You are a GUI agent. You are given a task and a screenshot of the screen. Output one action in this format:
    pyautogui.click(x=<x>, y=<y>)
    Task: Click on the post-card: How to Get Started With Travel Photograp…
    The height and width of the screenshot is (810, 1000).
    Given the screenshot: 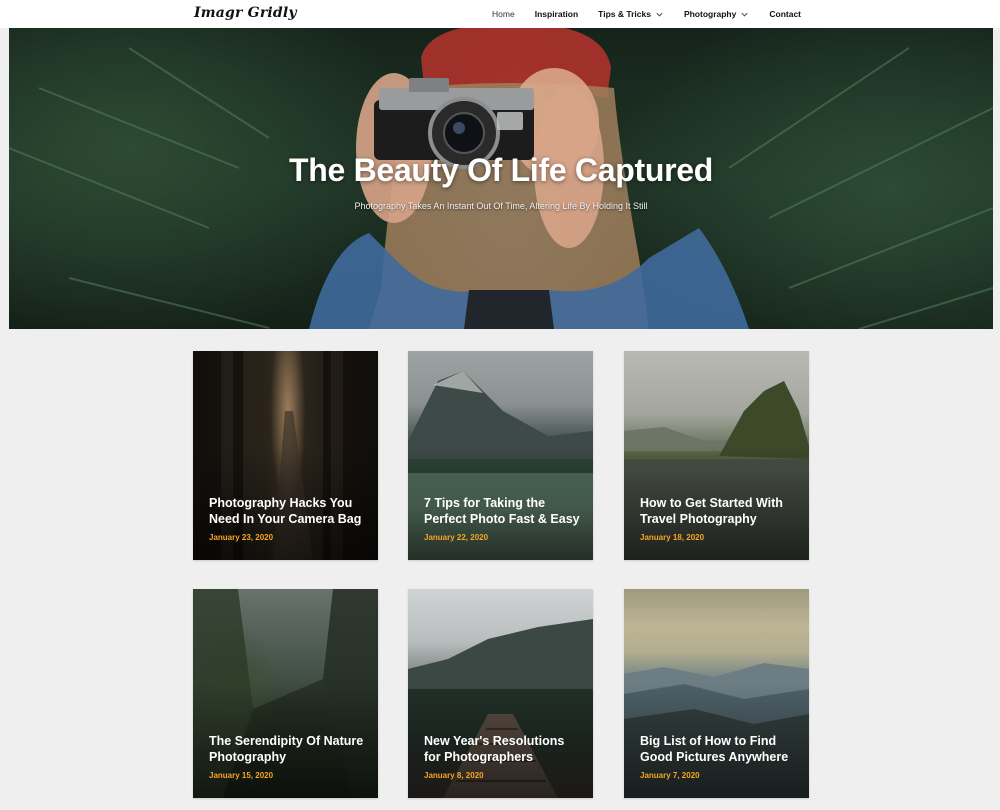 What is the action you would take?
    pyautogui.click(x=716, y=455)
    